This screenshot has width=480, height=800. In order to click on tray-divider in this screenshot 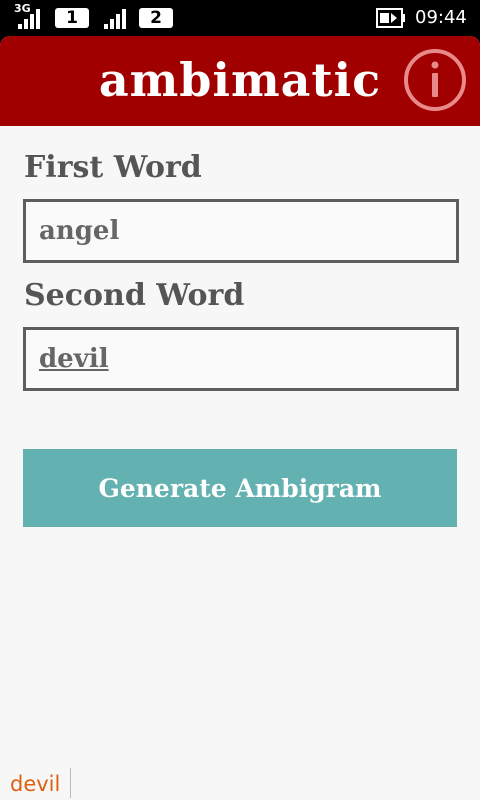, I will do `click(70, 783)`.